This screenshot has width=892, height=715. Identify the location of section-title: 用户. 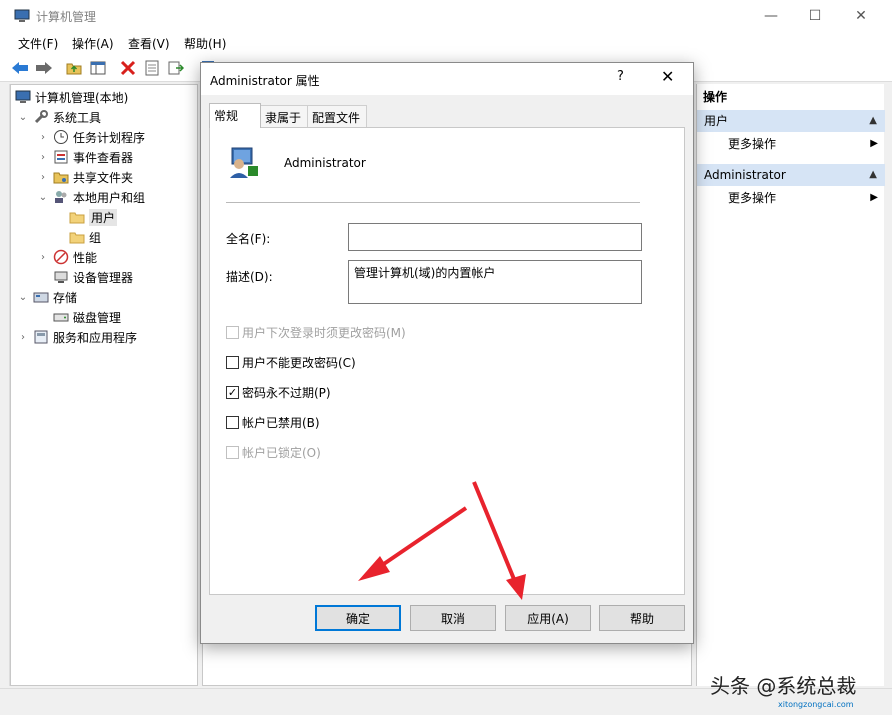
(716, 121).